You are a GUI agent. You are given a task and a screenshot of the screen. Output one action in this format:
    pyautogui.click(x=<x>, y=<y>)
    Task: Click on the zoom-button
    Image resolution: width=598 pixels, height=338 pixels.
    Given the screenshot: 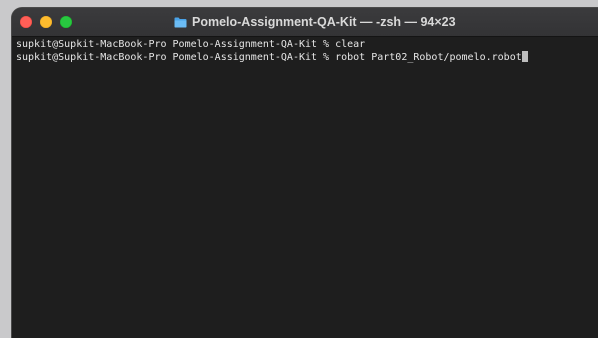 What is the action you would take?
    pyautogui.click(x=66, y=22)
    